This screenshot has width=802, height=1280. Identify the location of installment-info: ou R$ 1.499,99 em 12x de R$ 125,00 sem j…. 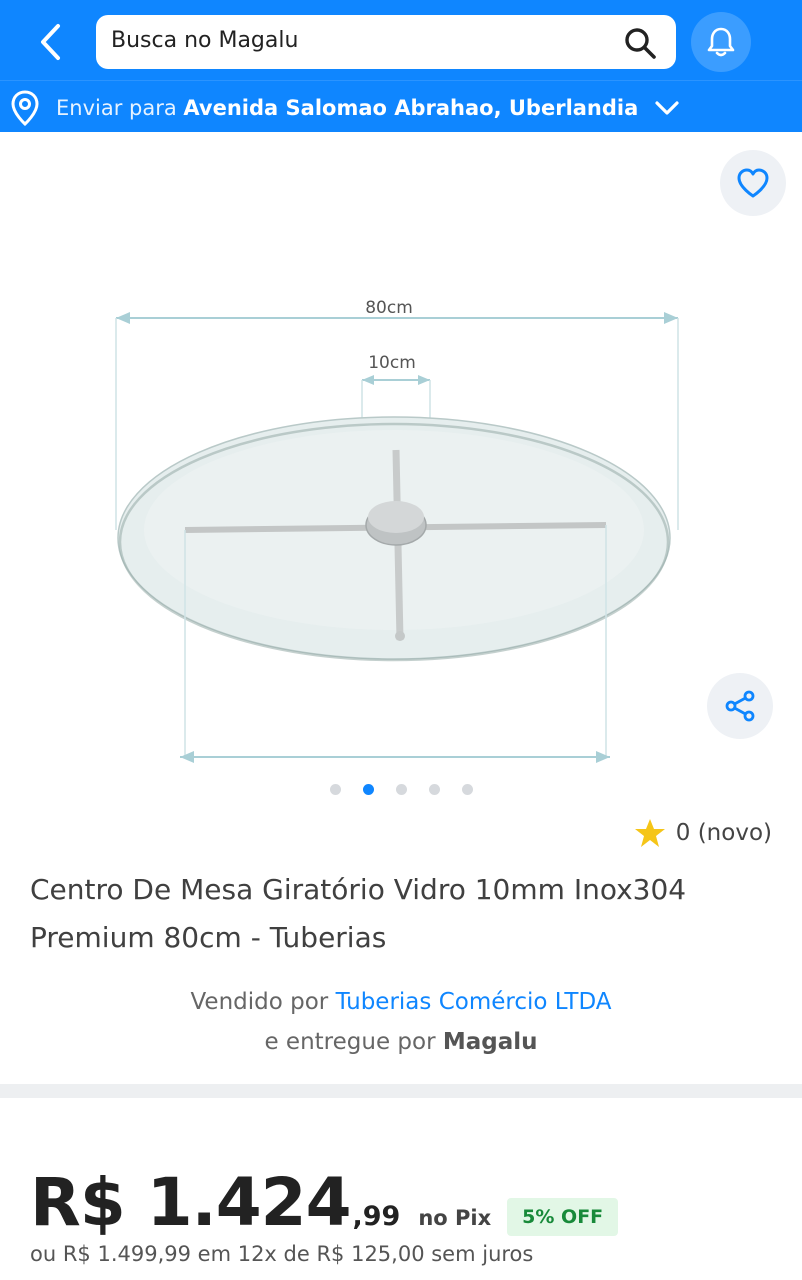
(282, 1254).